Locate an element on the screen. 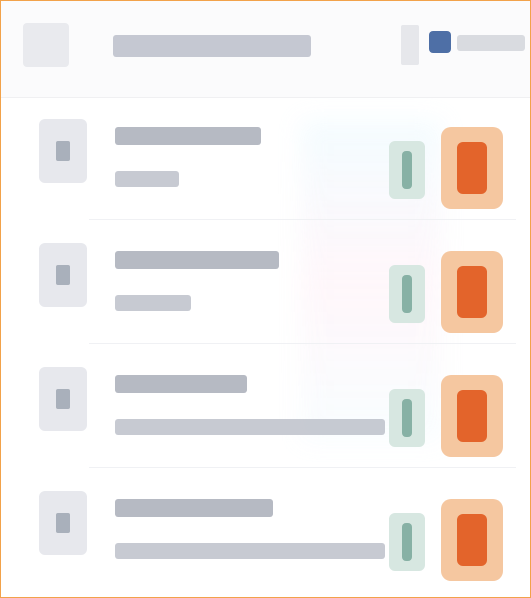  header-user-label is located at coordinates (491, 43).